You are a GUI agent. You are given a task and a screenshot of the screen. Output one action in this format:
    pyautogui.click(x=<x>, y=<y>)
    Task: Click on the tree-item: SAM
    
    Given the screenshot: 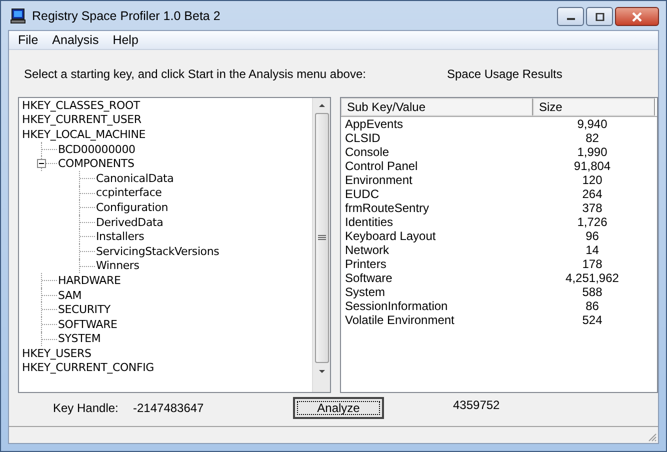 What is the action you would take?
    pyautogui.click(x=69, y=295)
    